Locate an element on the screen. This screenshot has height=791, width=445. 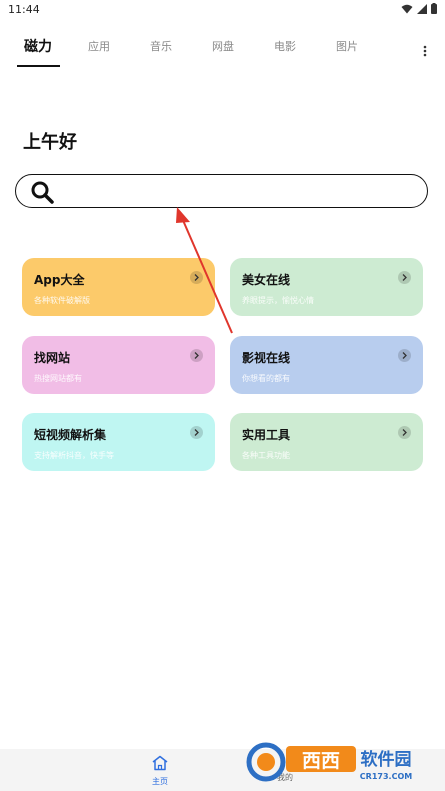
tab-magnet: 磁力 is located at coordinates (38, 46).